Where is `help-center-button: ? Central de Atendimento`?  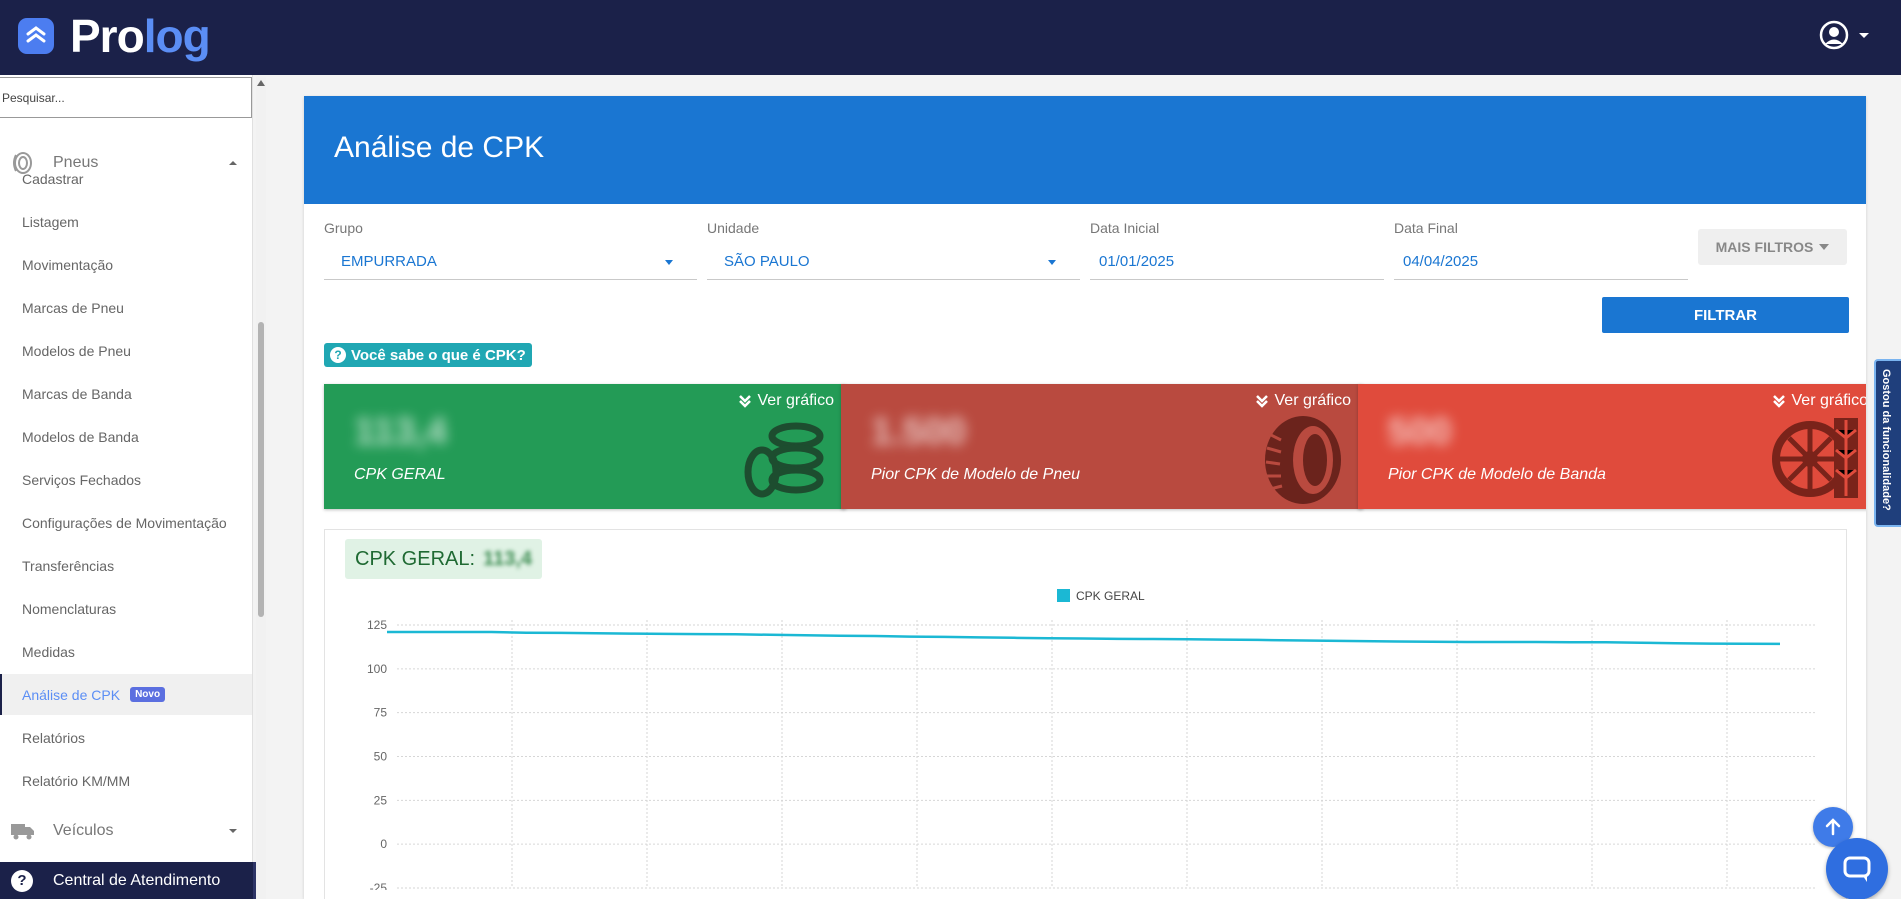
help-center-button: ? Central de Atendimento is located at coordinates (128, 880).